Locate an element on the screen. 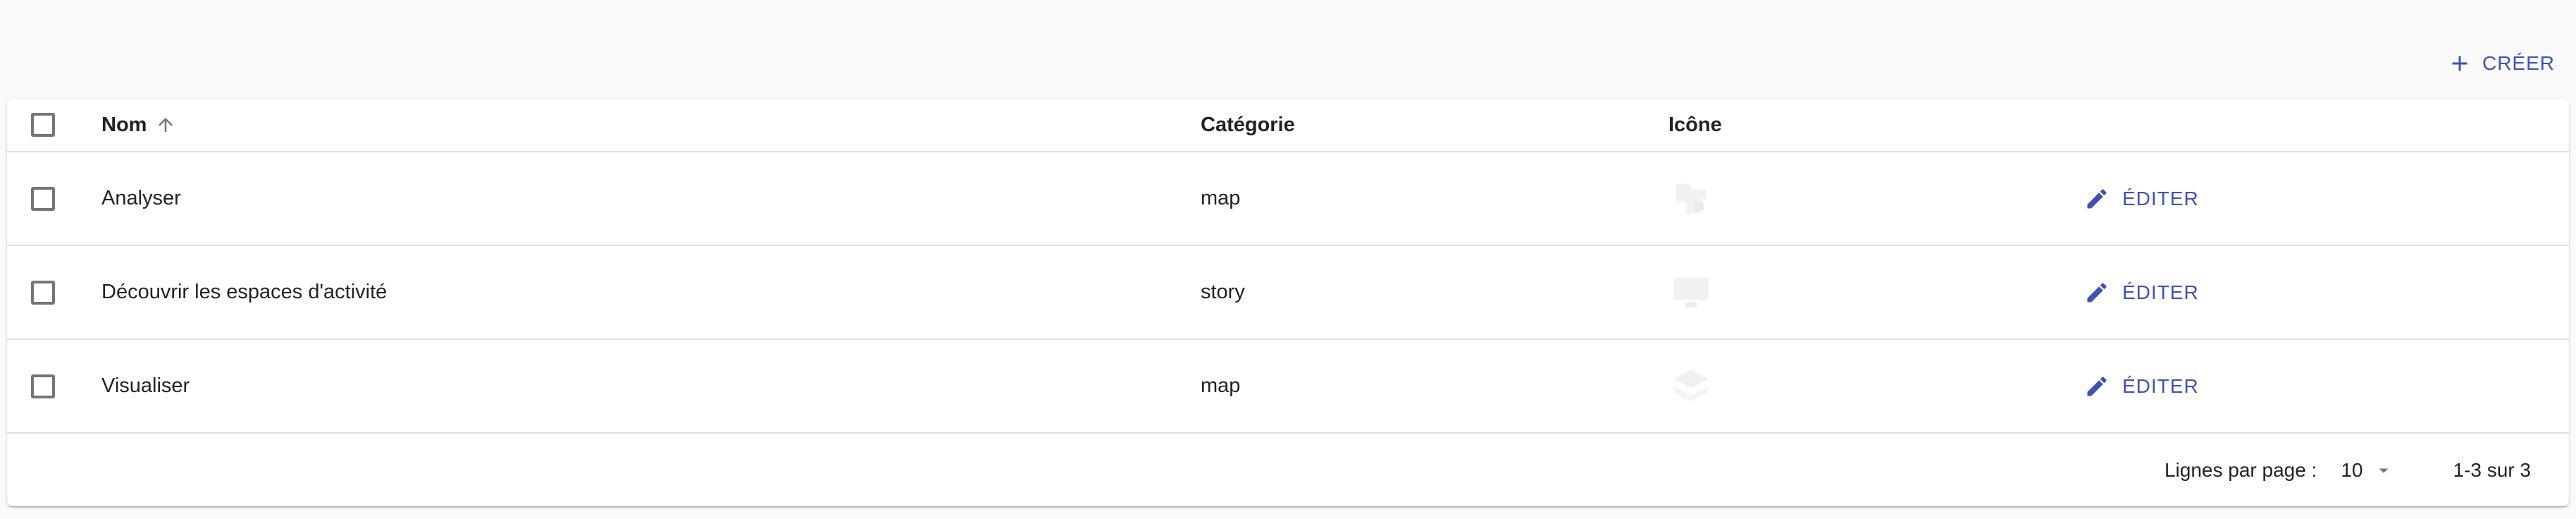 This screenshot has height=519, width=2576. pagination-bar: Lignes par page : 10 1-3 sur 3 is located at coordinates (1288, 470).